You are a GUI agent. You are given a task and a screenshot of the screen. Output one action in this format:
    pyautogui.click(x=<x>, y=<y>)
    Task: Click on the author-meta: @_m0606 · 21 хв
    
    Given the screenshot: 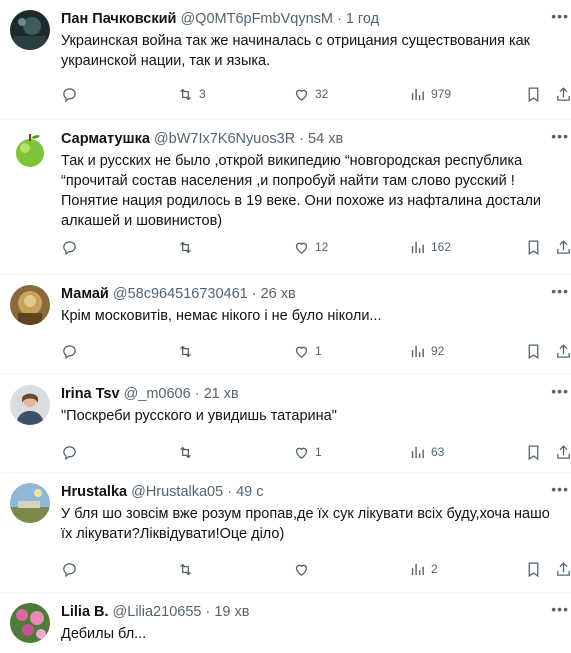 What is the action you would take?
    pyautogui.click(x=181, y=394)
    